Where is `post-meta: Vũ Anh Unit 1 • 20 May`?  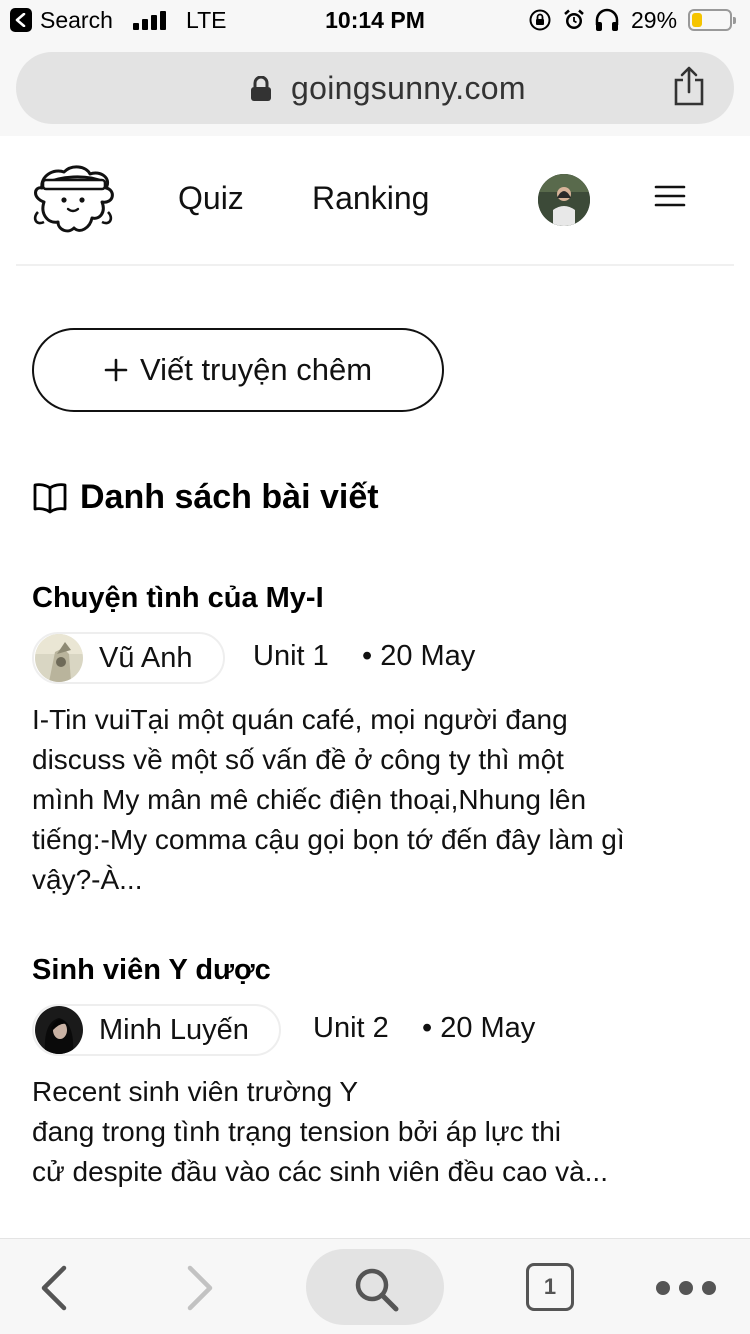 post-meta: Vũ Anh Unit 1 • 20 May is located at coordinates (377, 659).